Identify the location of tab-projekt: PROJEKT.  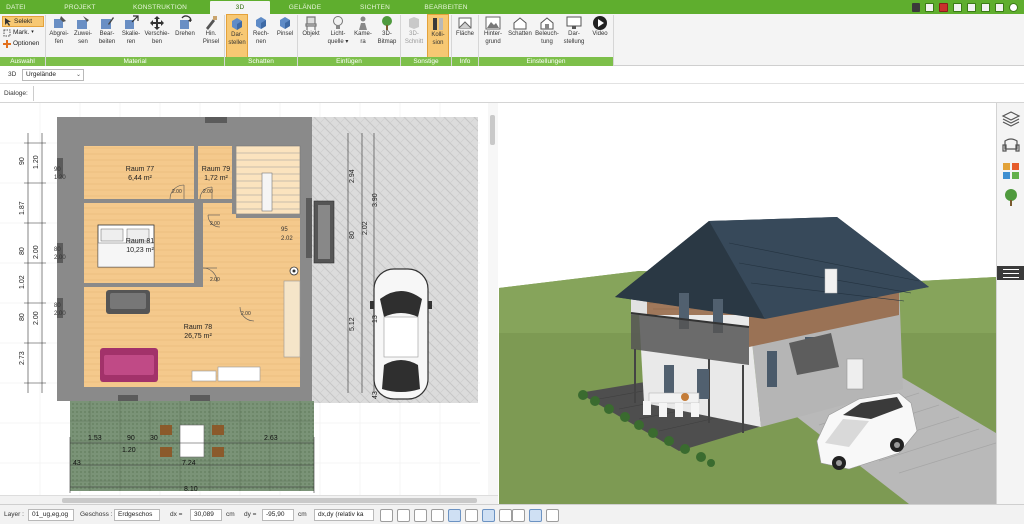
(80, 8).